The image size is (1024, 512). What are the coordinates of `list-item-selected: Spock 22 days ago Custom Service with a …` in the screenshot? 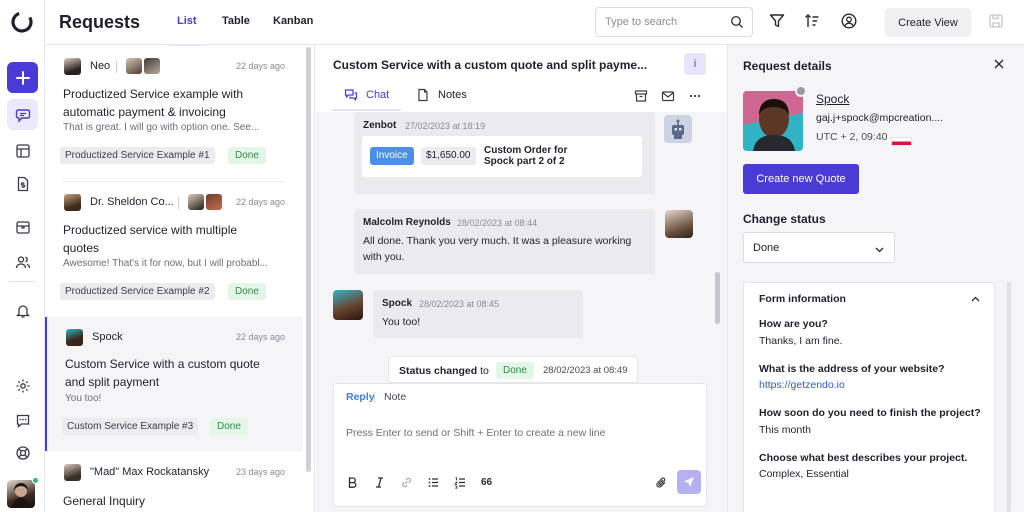 It's located at (174, 384).